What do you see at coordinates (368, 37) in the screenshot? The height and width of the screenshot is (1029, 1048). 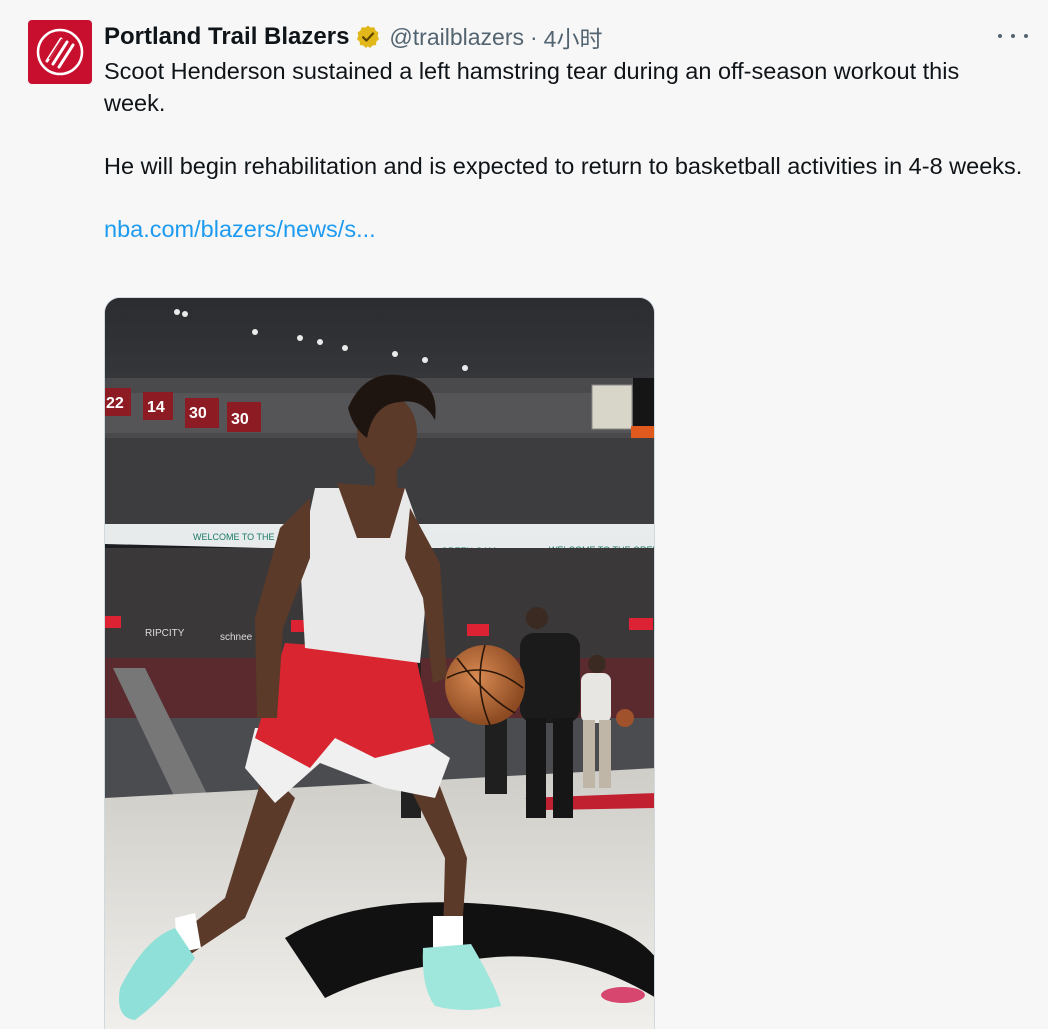 I see `verified-badge-icon` at bounding box center [368, 37].